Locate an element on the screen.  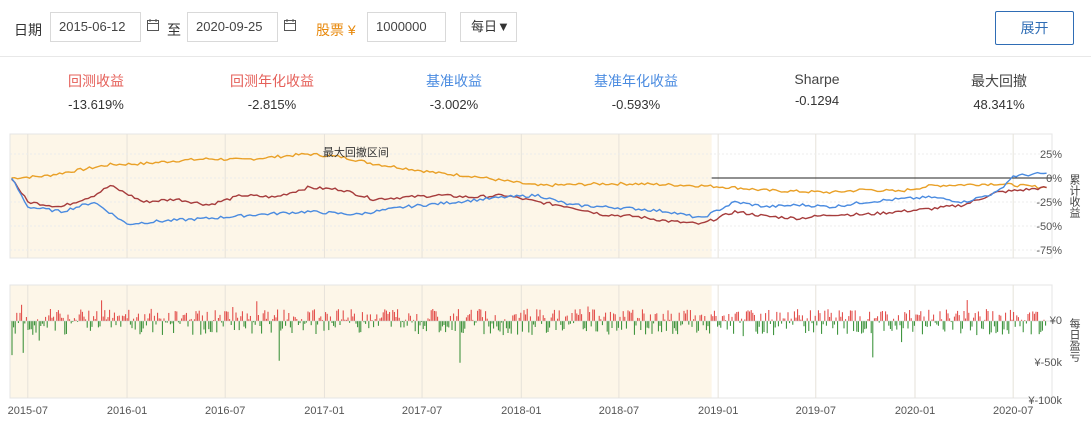
x-tick-label: 2020-01 is located at coordinates (915, 411).